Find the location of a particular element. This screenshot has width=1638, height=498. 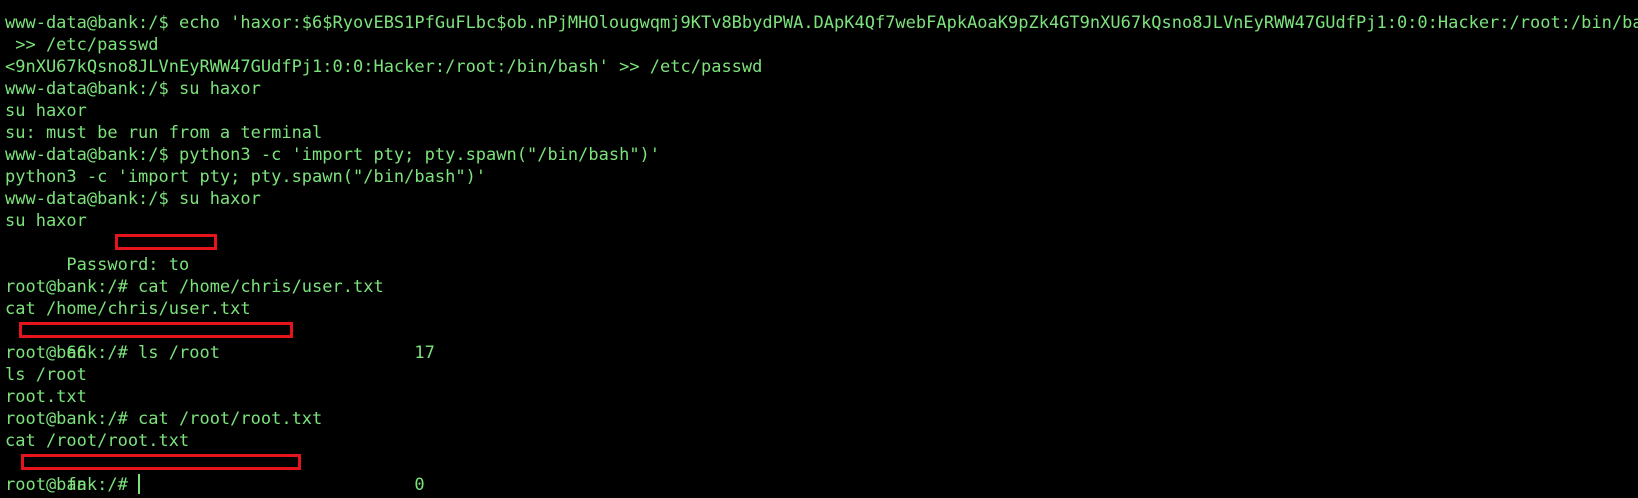

terminal-line: cat /home/chris/user.txt is located at coordinates (128, 309).